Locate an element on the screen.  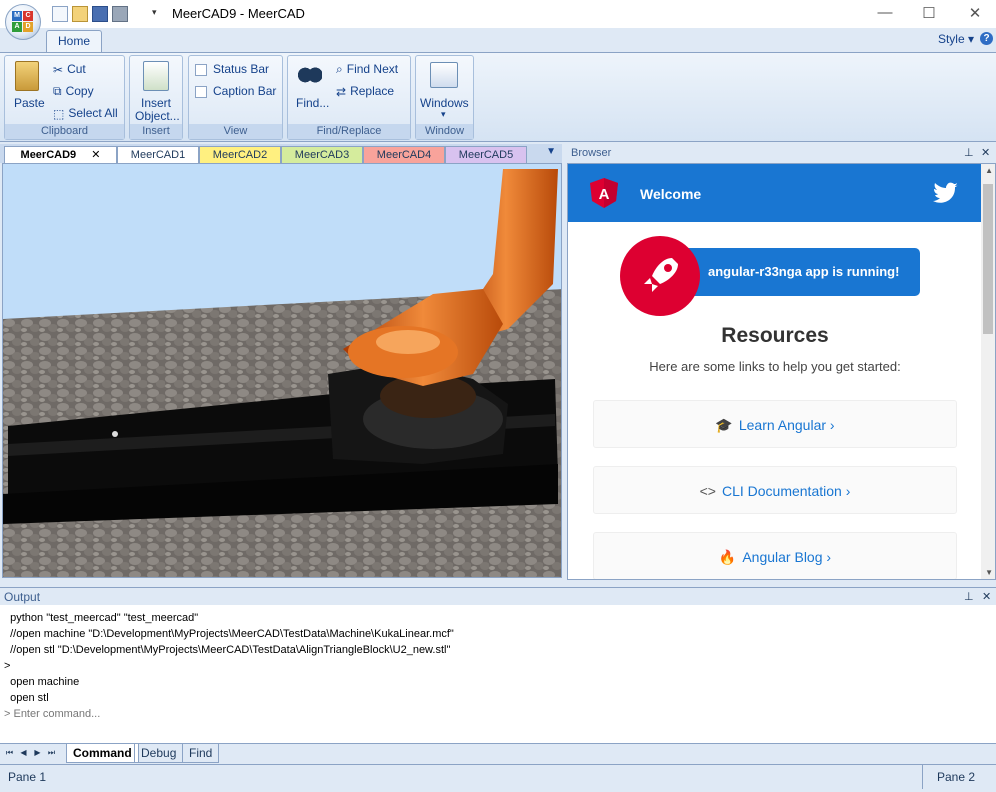
doc-tab-meercad1: MeerCAD1 is located at coordinates (158, 154).